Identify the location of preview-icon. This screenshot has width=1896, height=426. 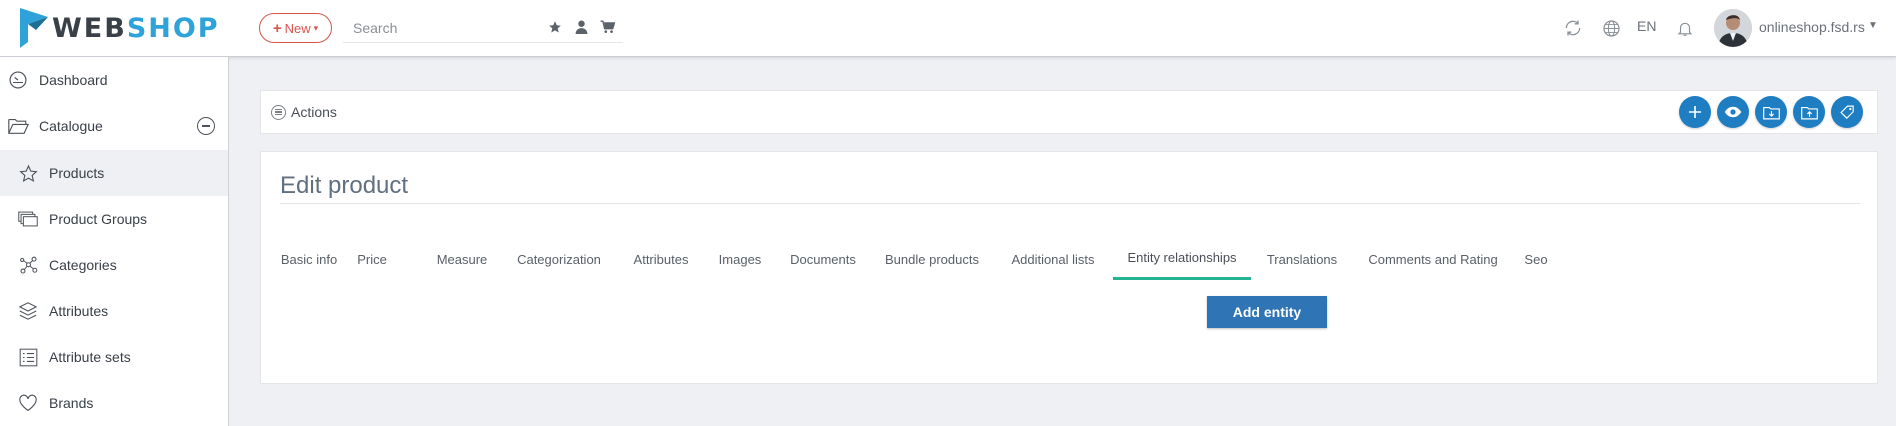
(1733, 112).